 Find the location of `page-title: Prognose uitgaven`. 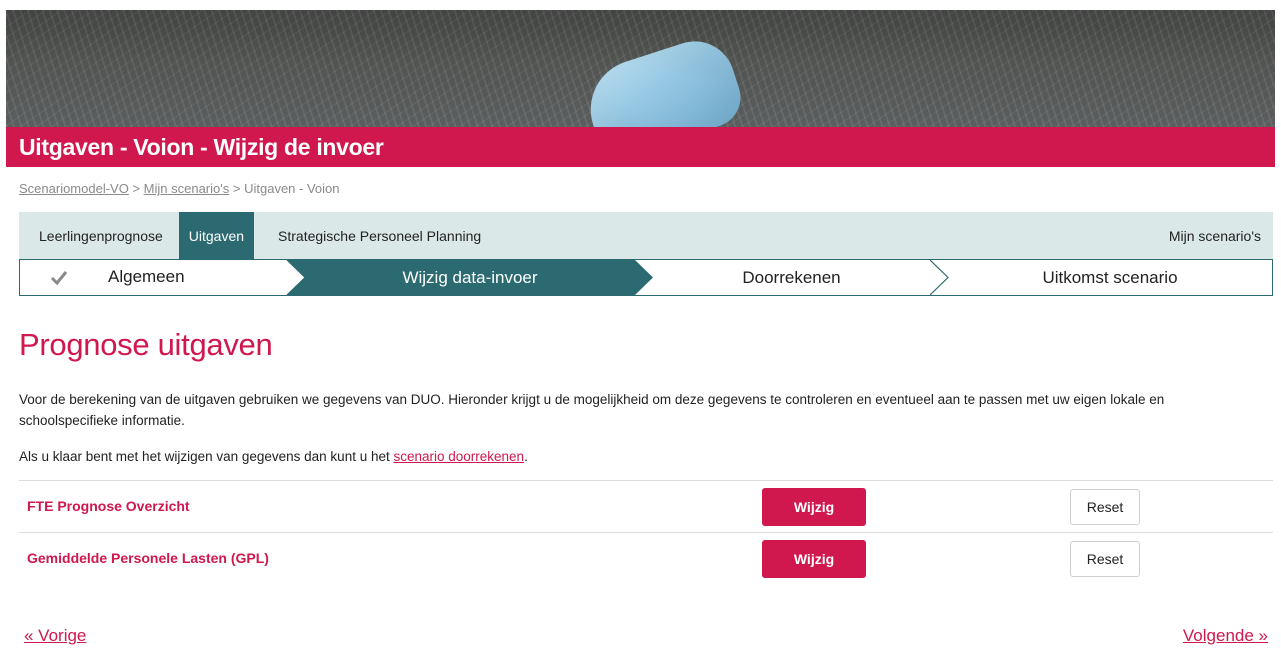

page-title: Prognose uitgaven is located at coordinates (146, 344).